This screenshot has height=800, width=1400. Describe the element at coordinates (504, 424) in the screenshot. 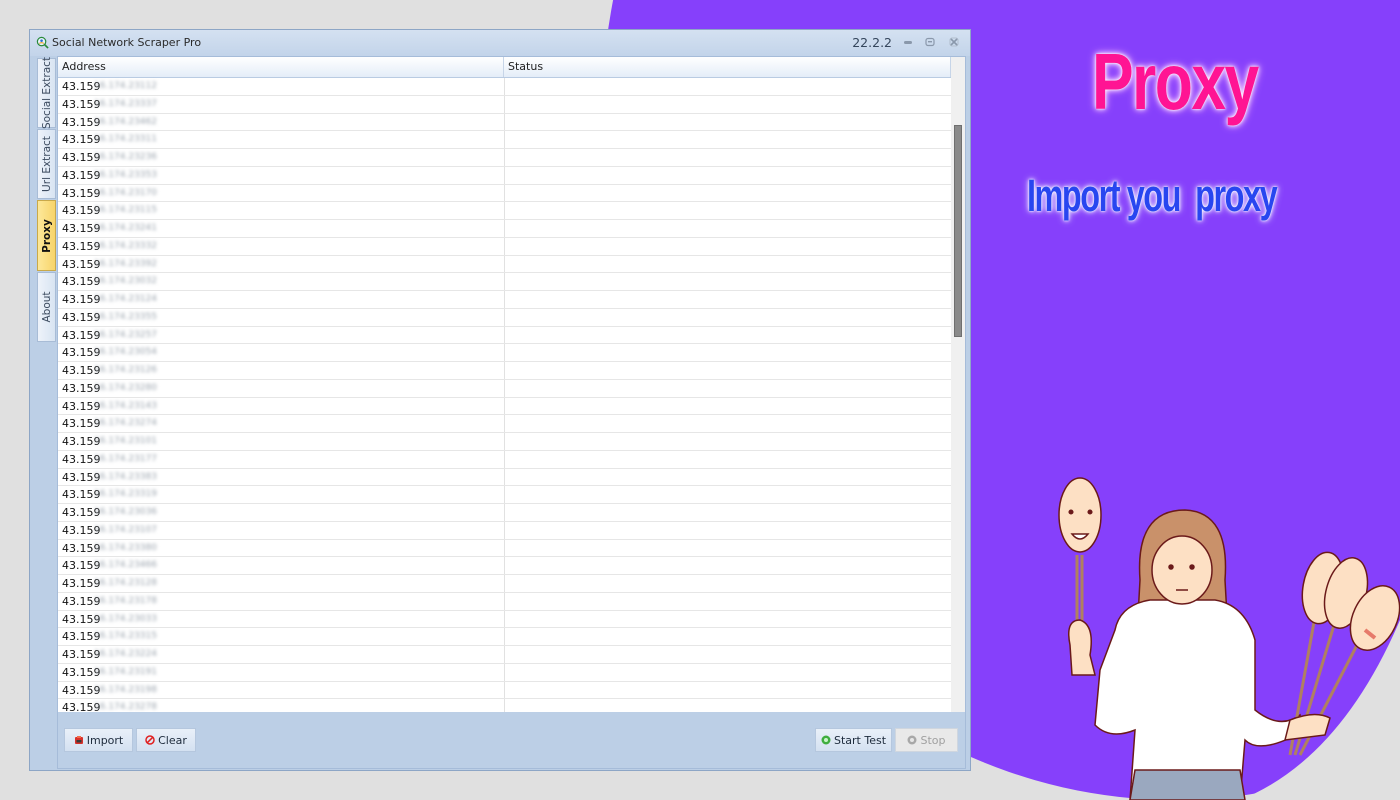

I see `table-row: 43.159 16.174.23274` at that location.